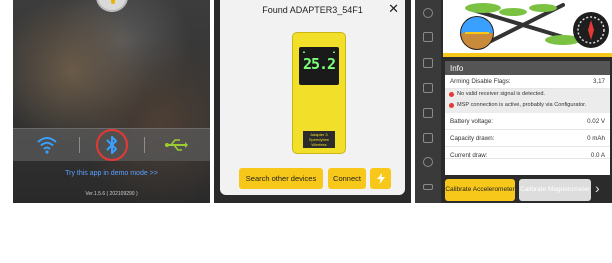 The image size is (612, 263). What do you see at coordinates (555, 190) in the screenshot?
I see `calibrate-magnetometer-button: Calibrate Magnetometer` at bounding box center [555, 190].